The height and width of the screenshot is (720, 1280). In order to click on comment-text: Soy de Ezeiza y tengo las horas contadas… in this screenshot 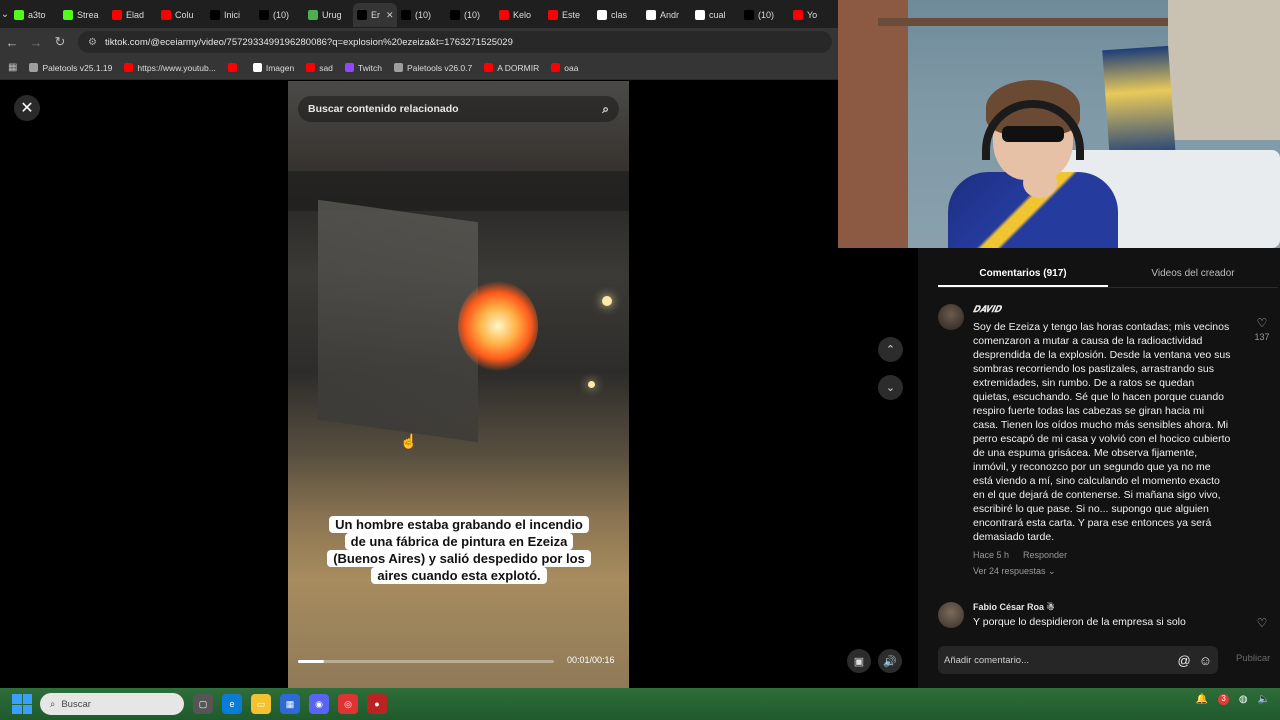, I will do `click(1102, 432)`.